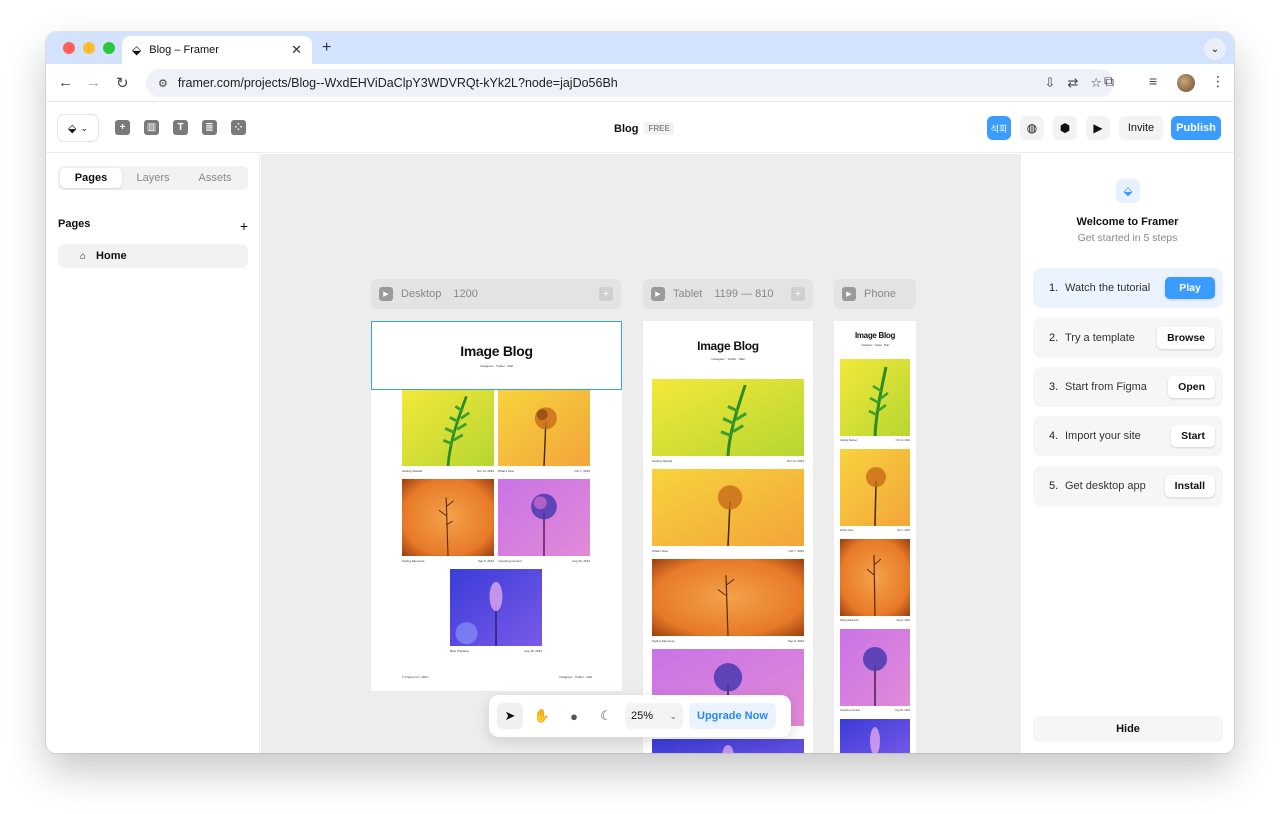  I want to click on frame-name: Tablet, so click(688, 294).